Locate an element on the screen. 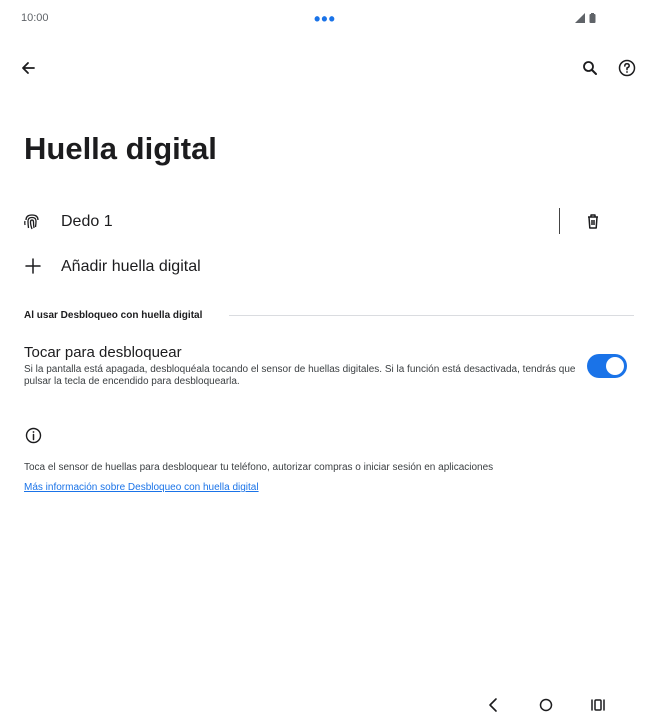 Image resolution: width=652 pixels, height=726 pixels. touch-to-unlock-toggle is located at coordinates (607, 366).